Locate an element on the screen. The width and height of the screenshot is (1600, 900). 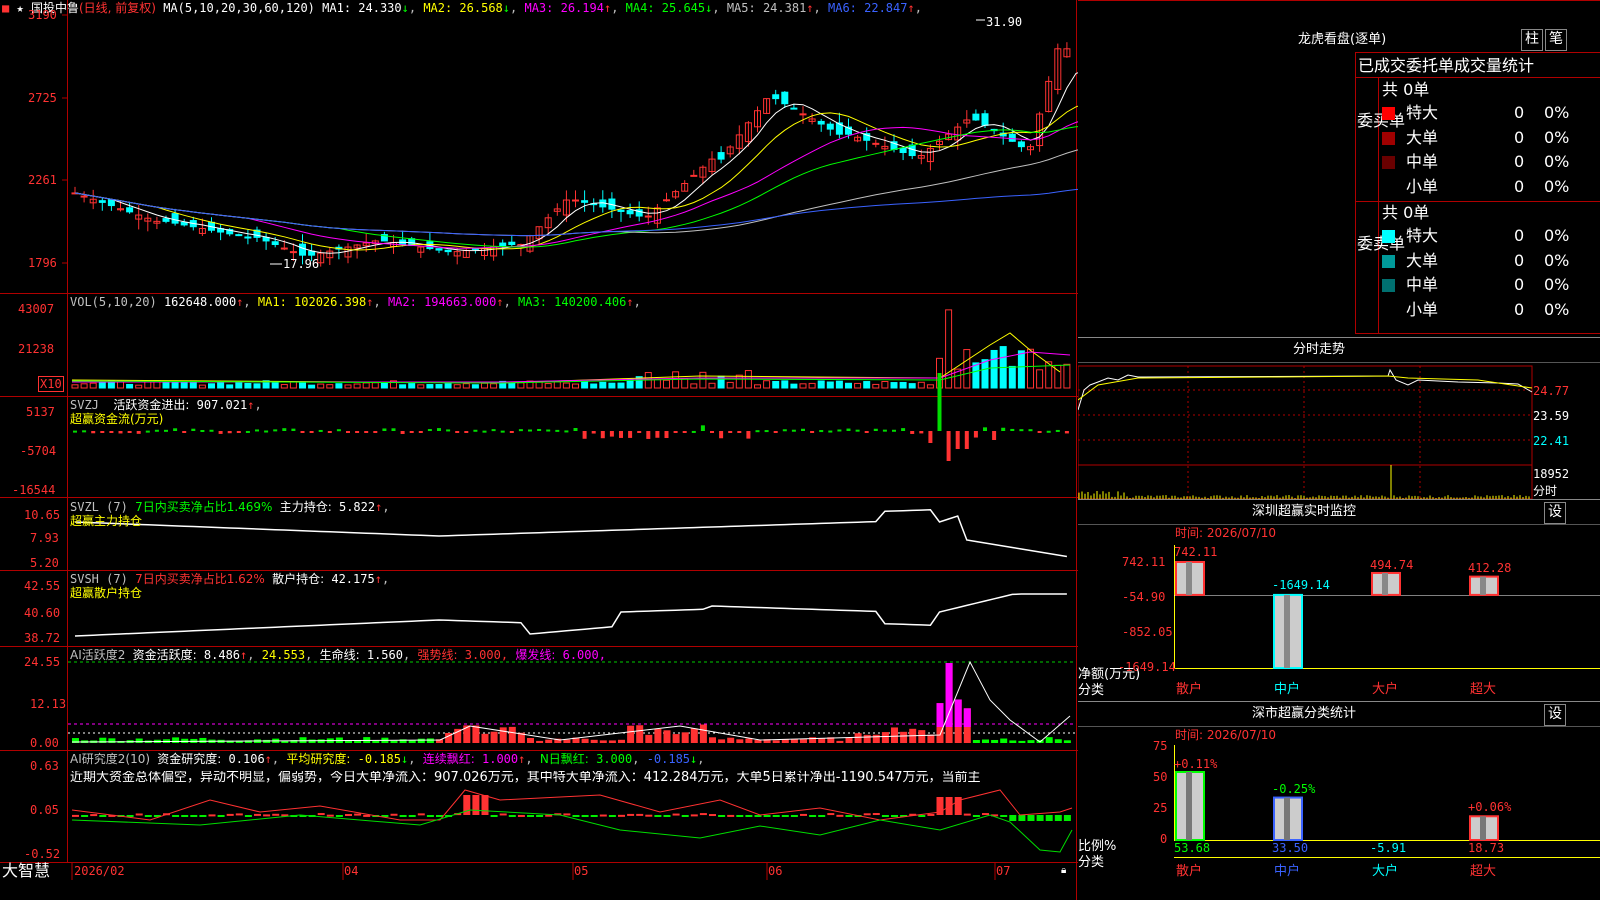
period-label: (日线, 前复权) is located at coordinates (117, 8).